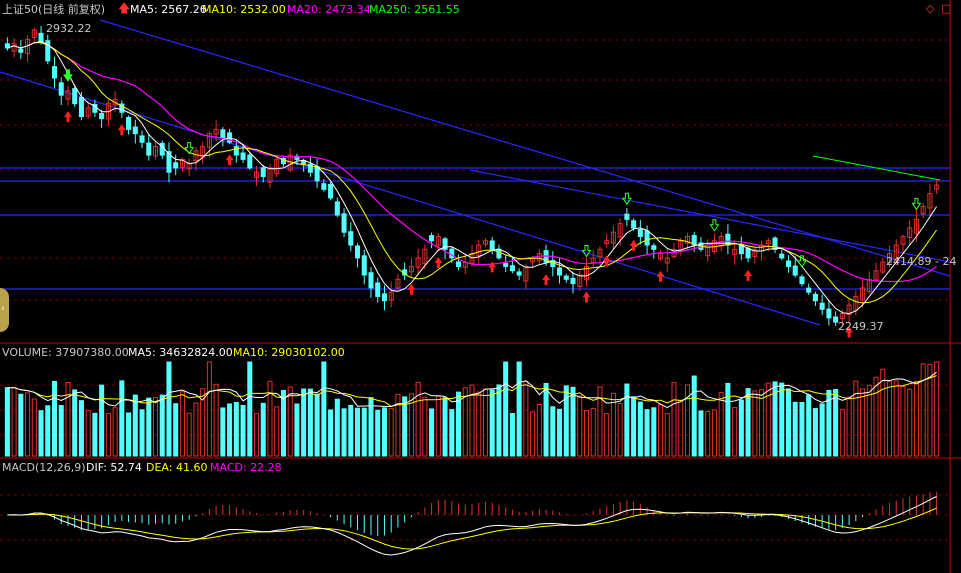  What do you see at coordinates (54, 9) in the screenshot?
I see `chart-title: 上证50(日线 前复权)` at bounding box center [54, 9].